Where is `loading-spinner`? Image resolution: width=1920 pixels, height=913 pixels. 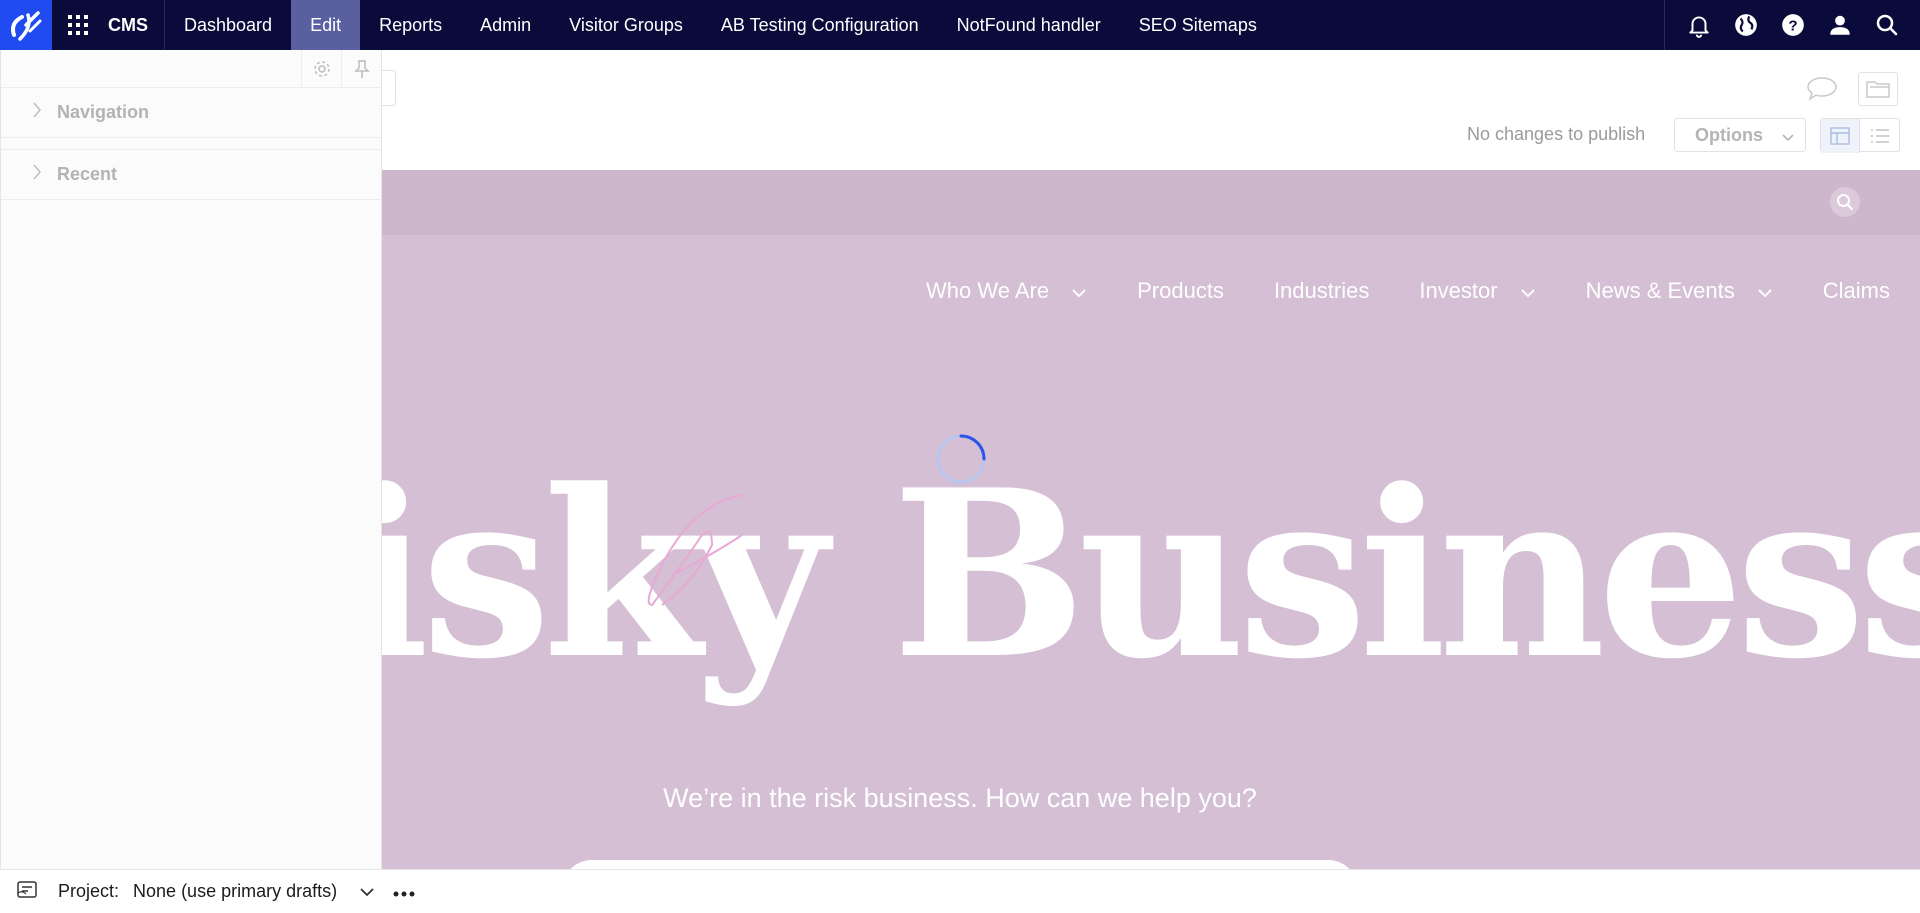 loading-spinner is located at coordinates (961, 459).